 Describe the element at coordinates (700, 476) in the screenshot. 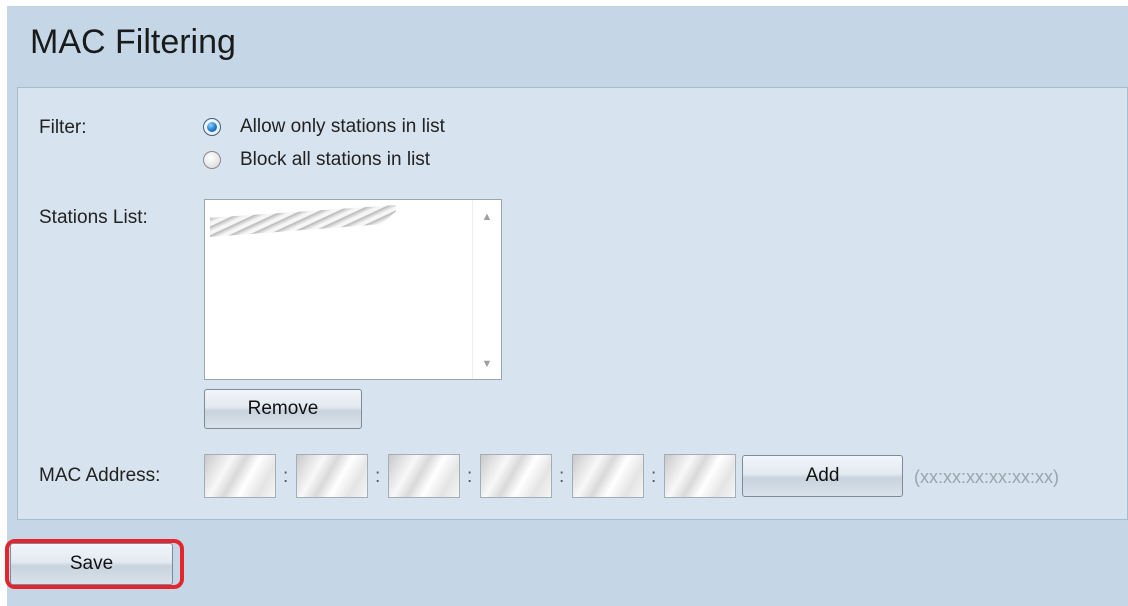

I see `mac-octet-6-input` at that location.